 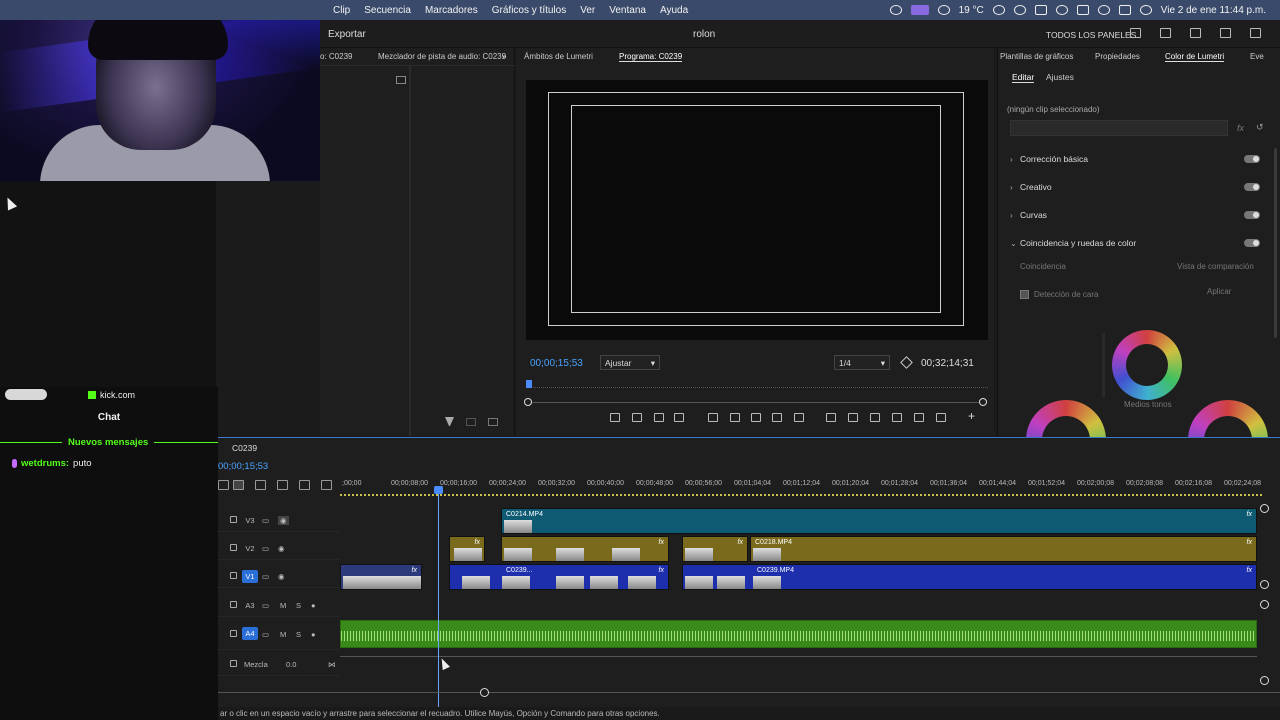 I want to click on fullscreen-icon, so click(x=1255, y=33).